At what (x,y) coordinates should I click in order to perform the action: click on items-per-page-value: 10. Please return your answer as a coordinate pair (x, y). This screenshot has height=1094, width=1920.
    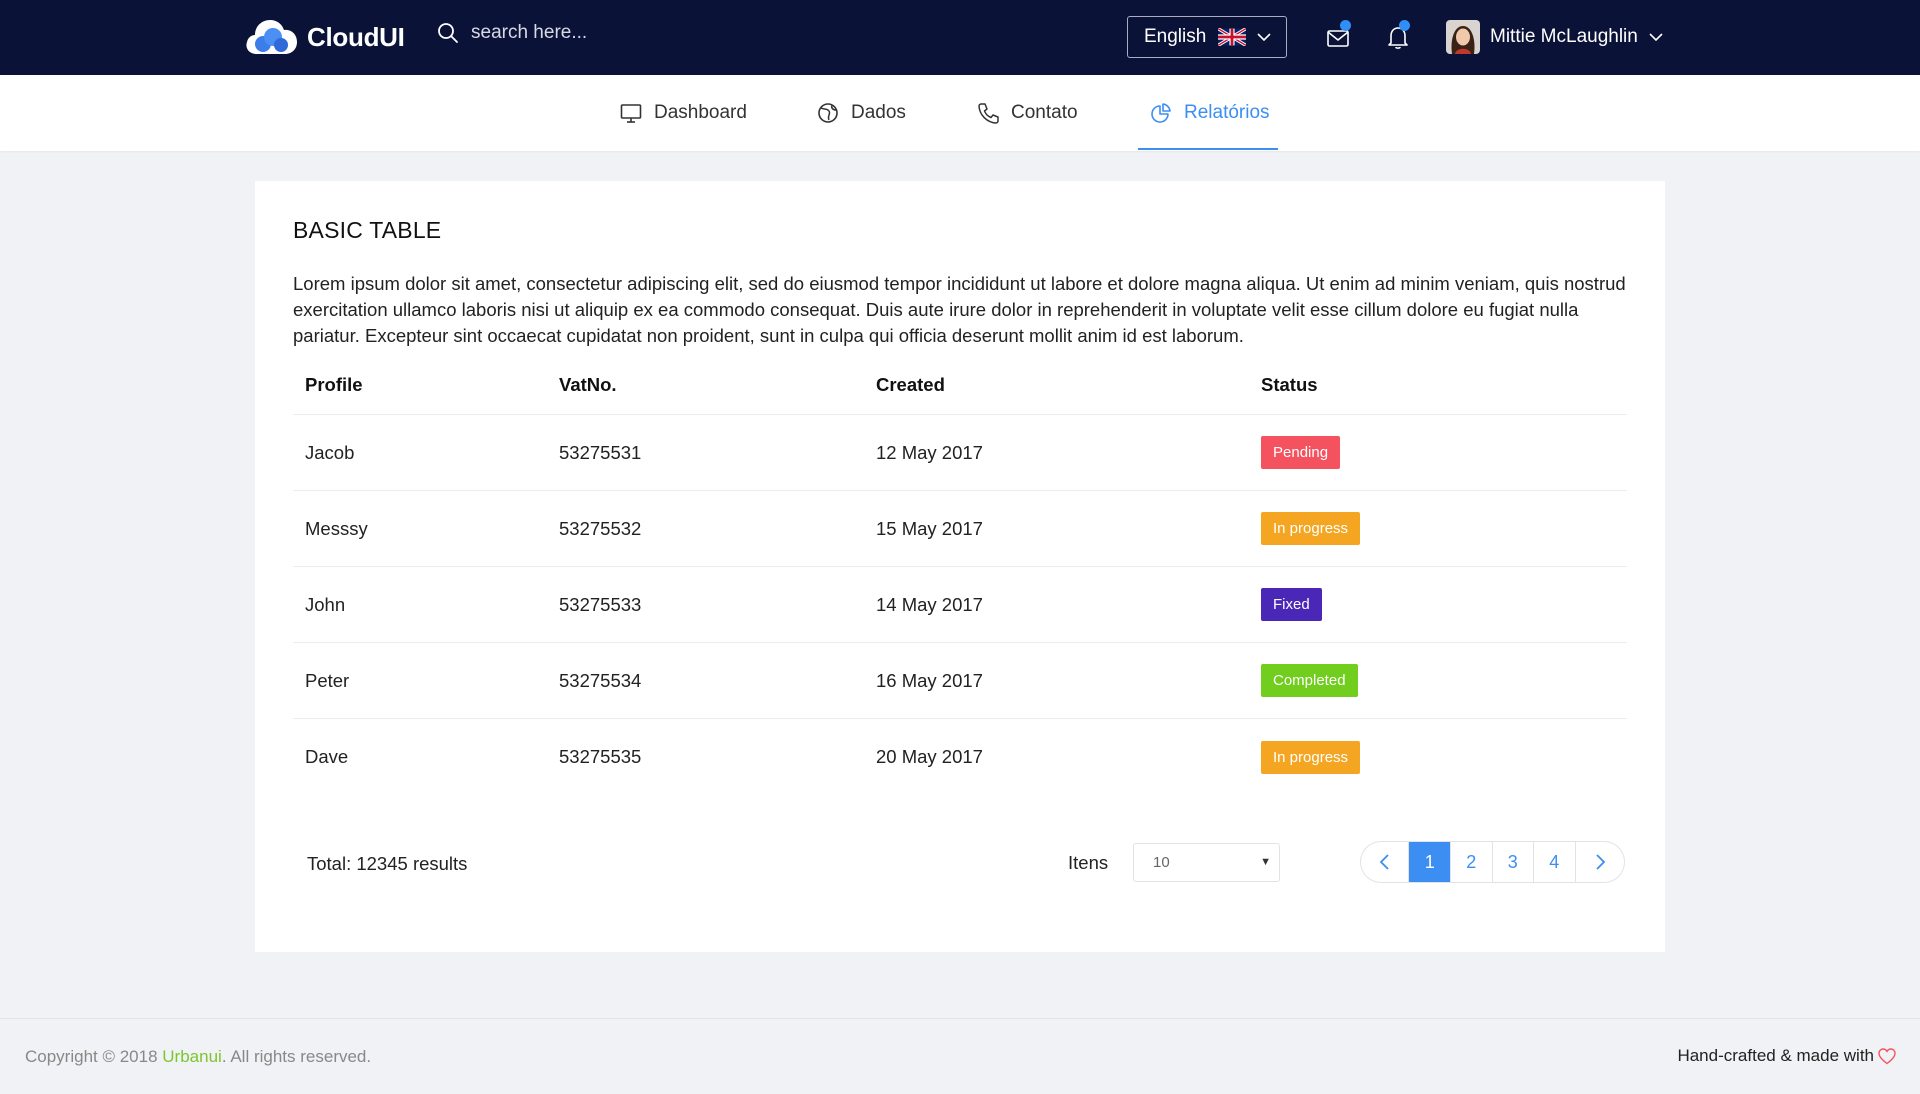
    Looking at the image, I should click on (1161, 862).